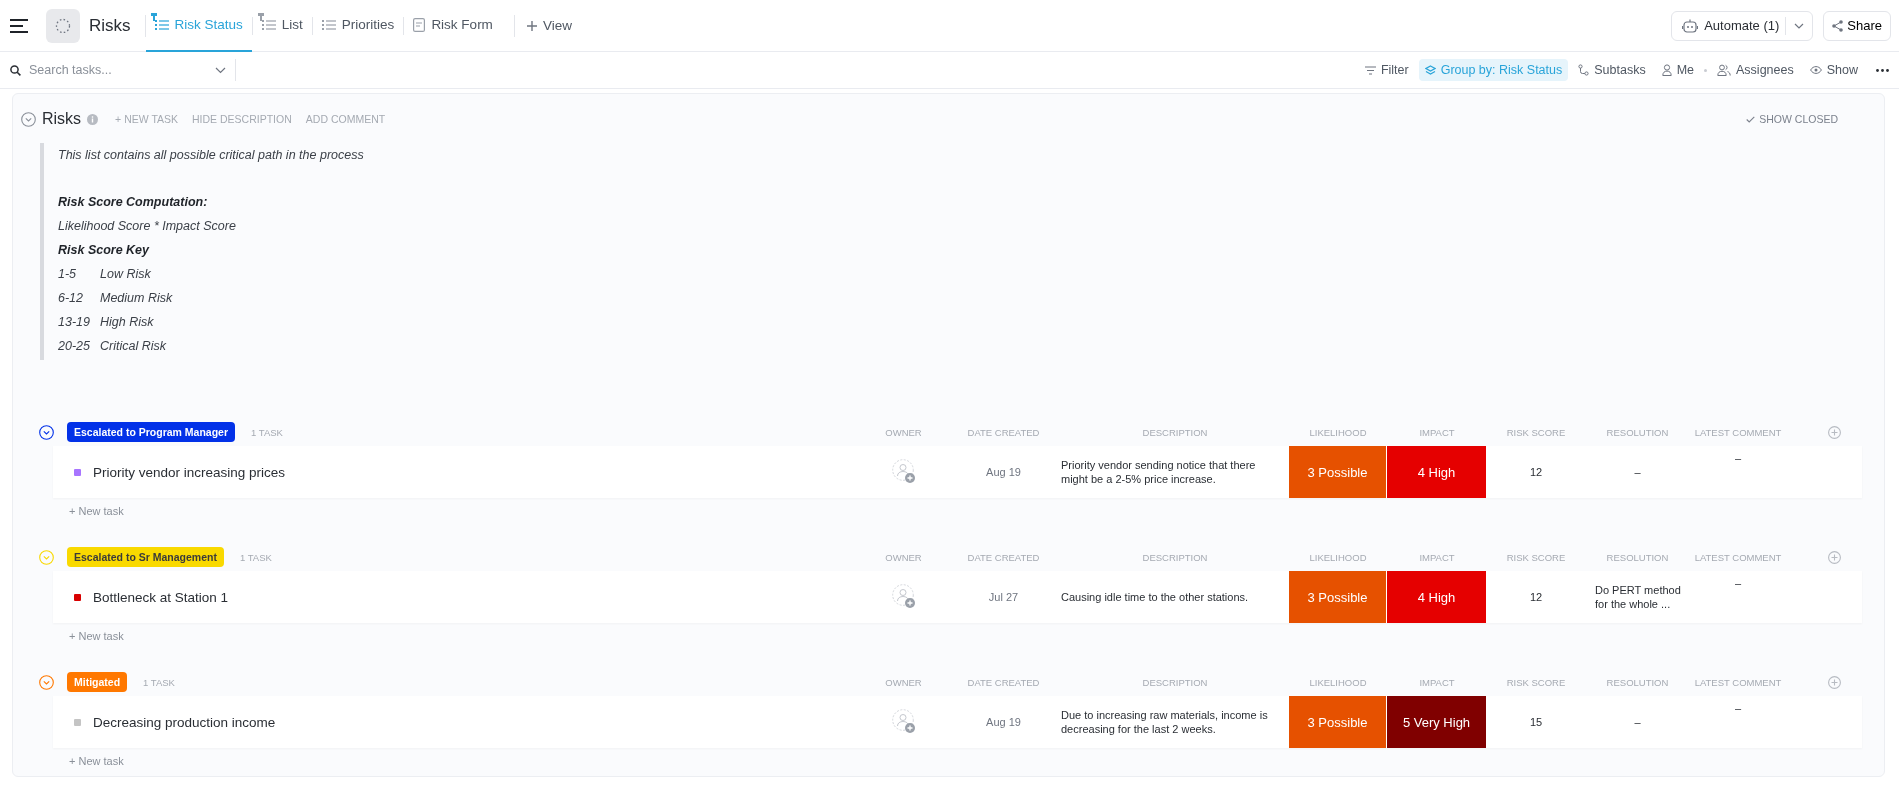 The width and height of the screenshot is (1899, 785). Describe the element at coordinates (1536, 722) in the screenshot. I see `score-cell-text: 15` at that location.